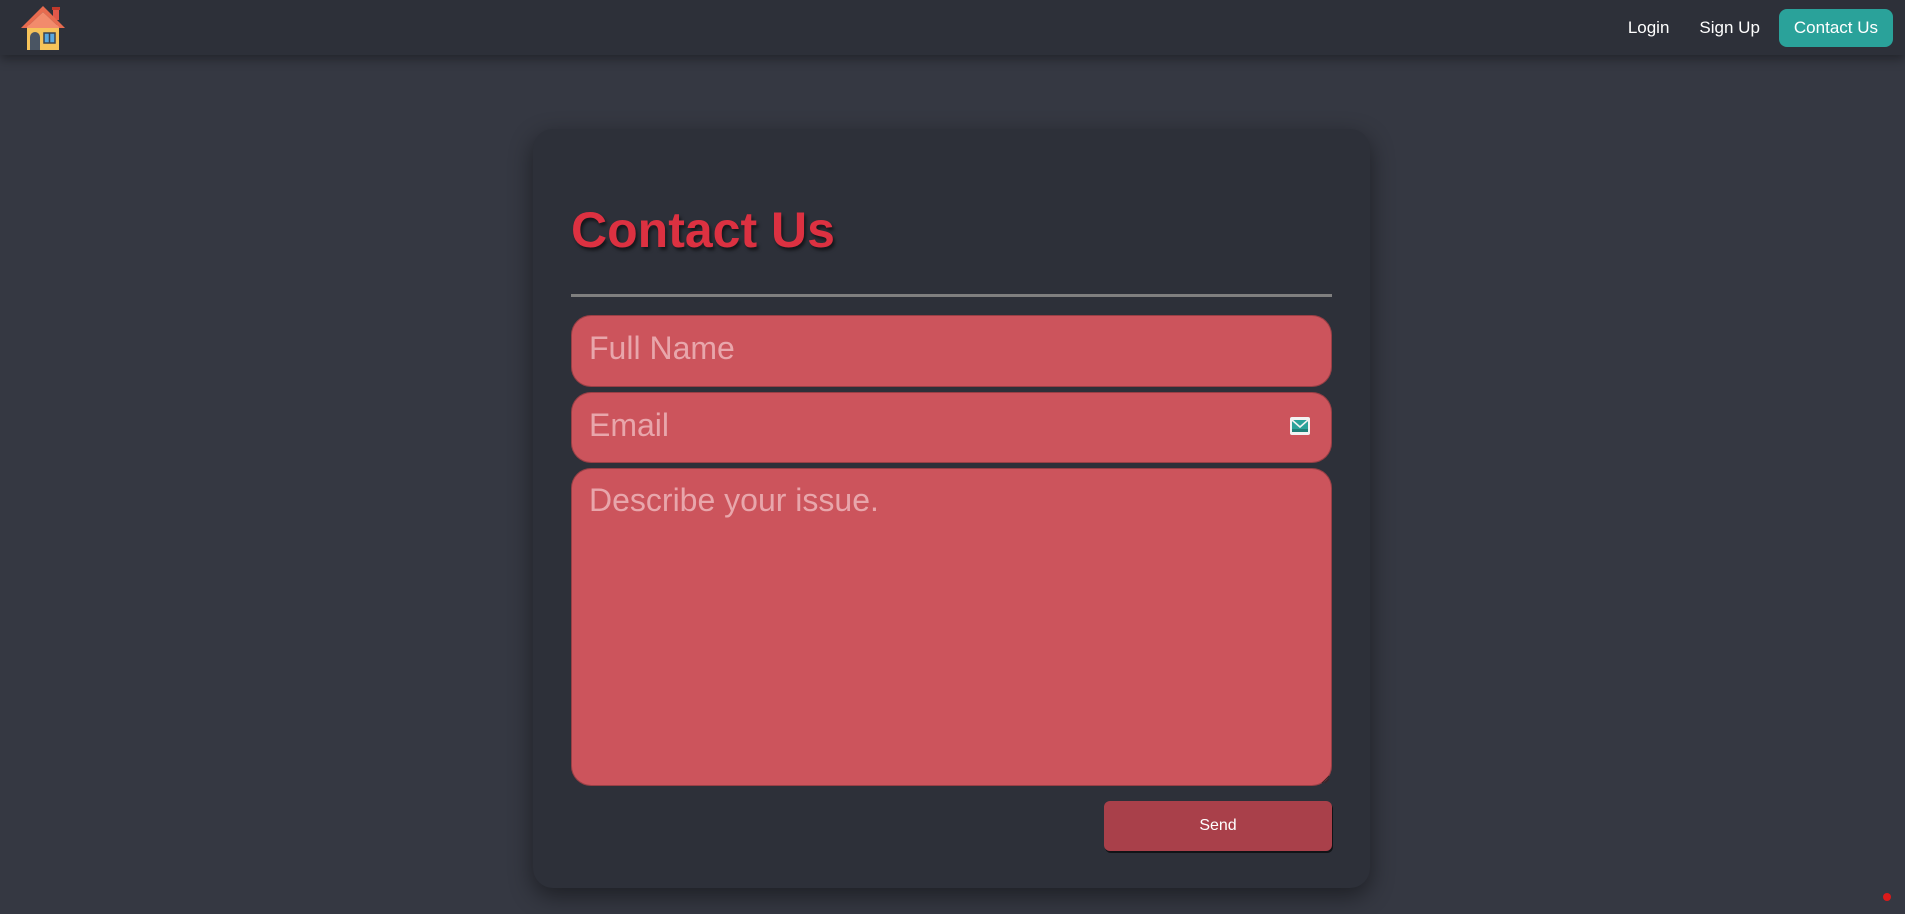 This screenshot has width=1905, height=914. I want to click on full-name-input: Full Name, so click(951, 351).